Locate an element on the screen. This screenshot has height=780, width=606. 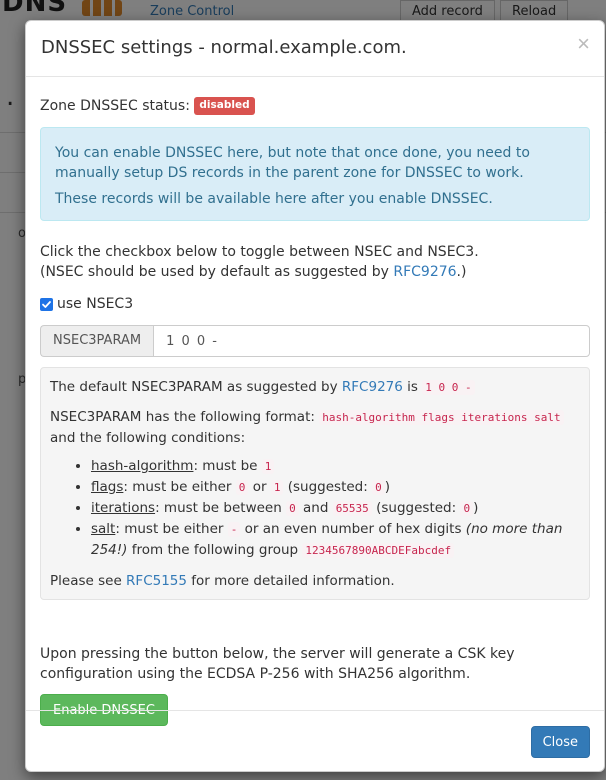
condition-term: flags is located at coordinates (107, 487).